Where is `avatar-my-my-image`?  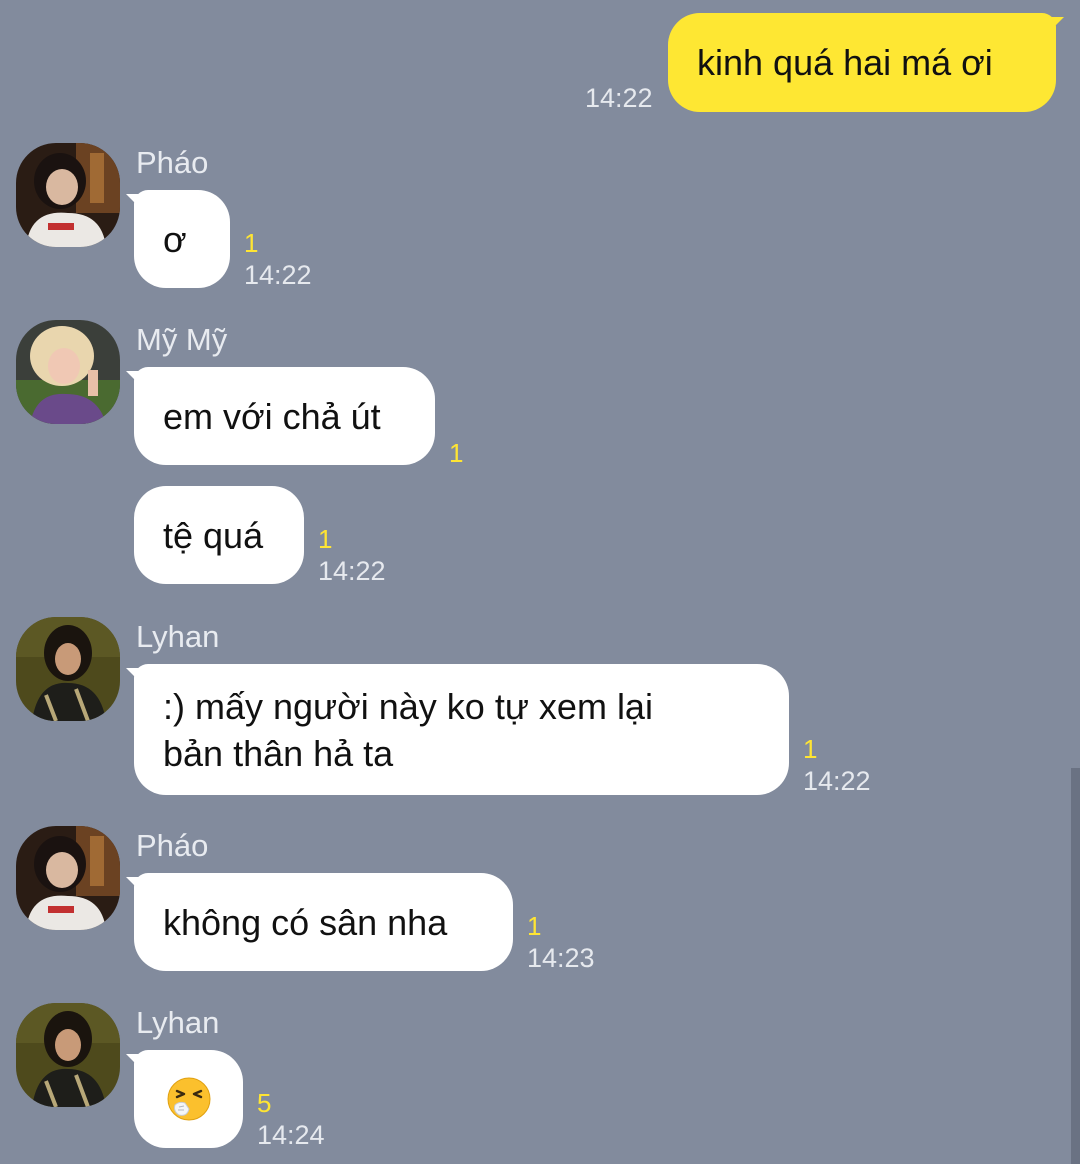 avatar-my-my-image is located at coordinates (68, 372).